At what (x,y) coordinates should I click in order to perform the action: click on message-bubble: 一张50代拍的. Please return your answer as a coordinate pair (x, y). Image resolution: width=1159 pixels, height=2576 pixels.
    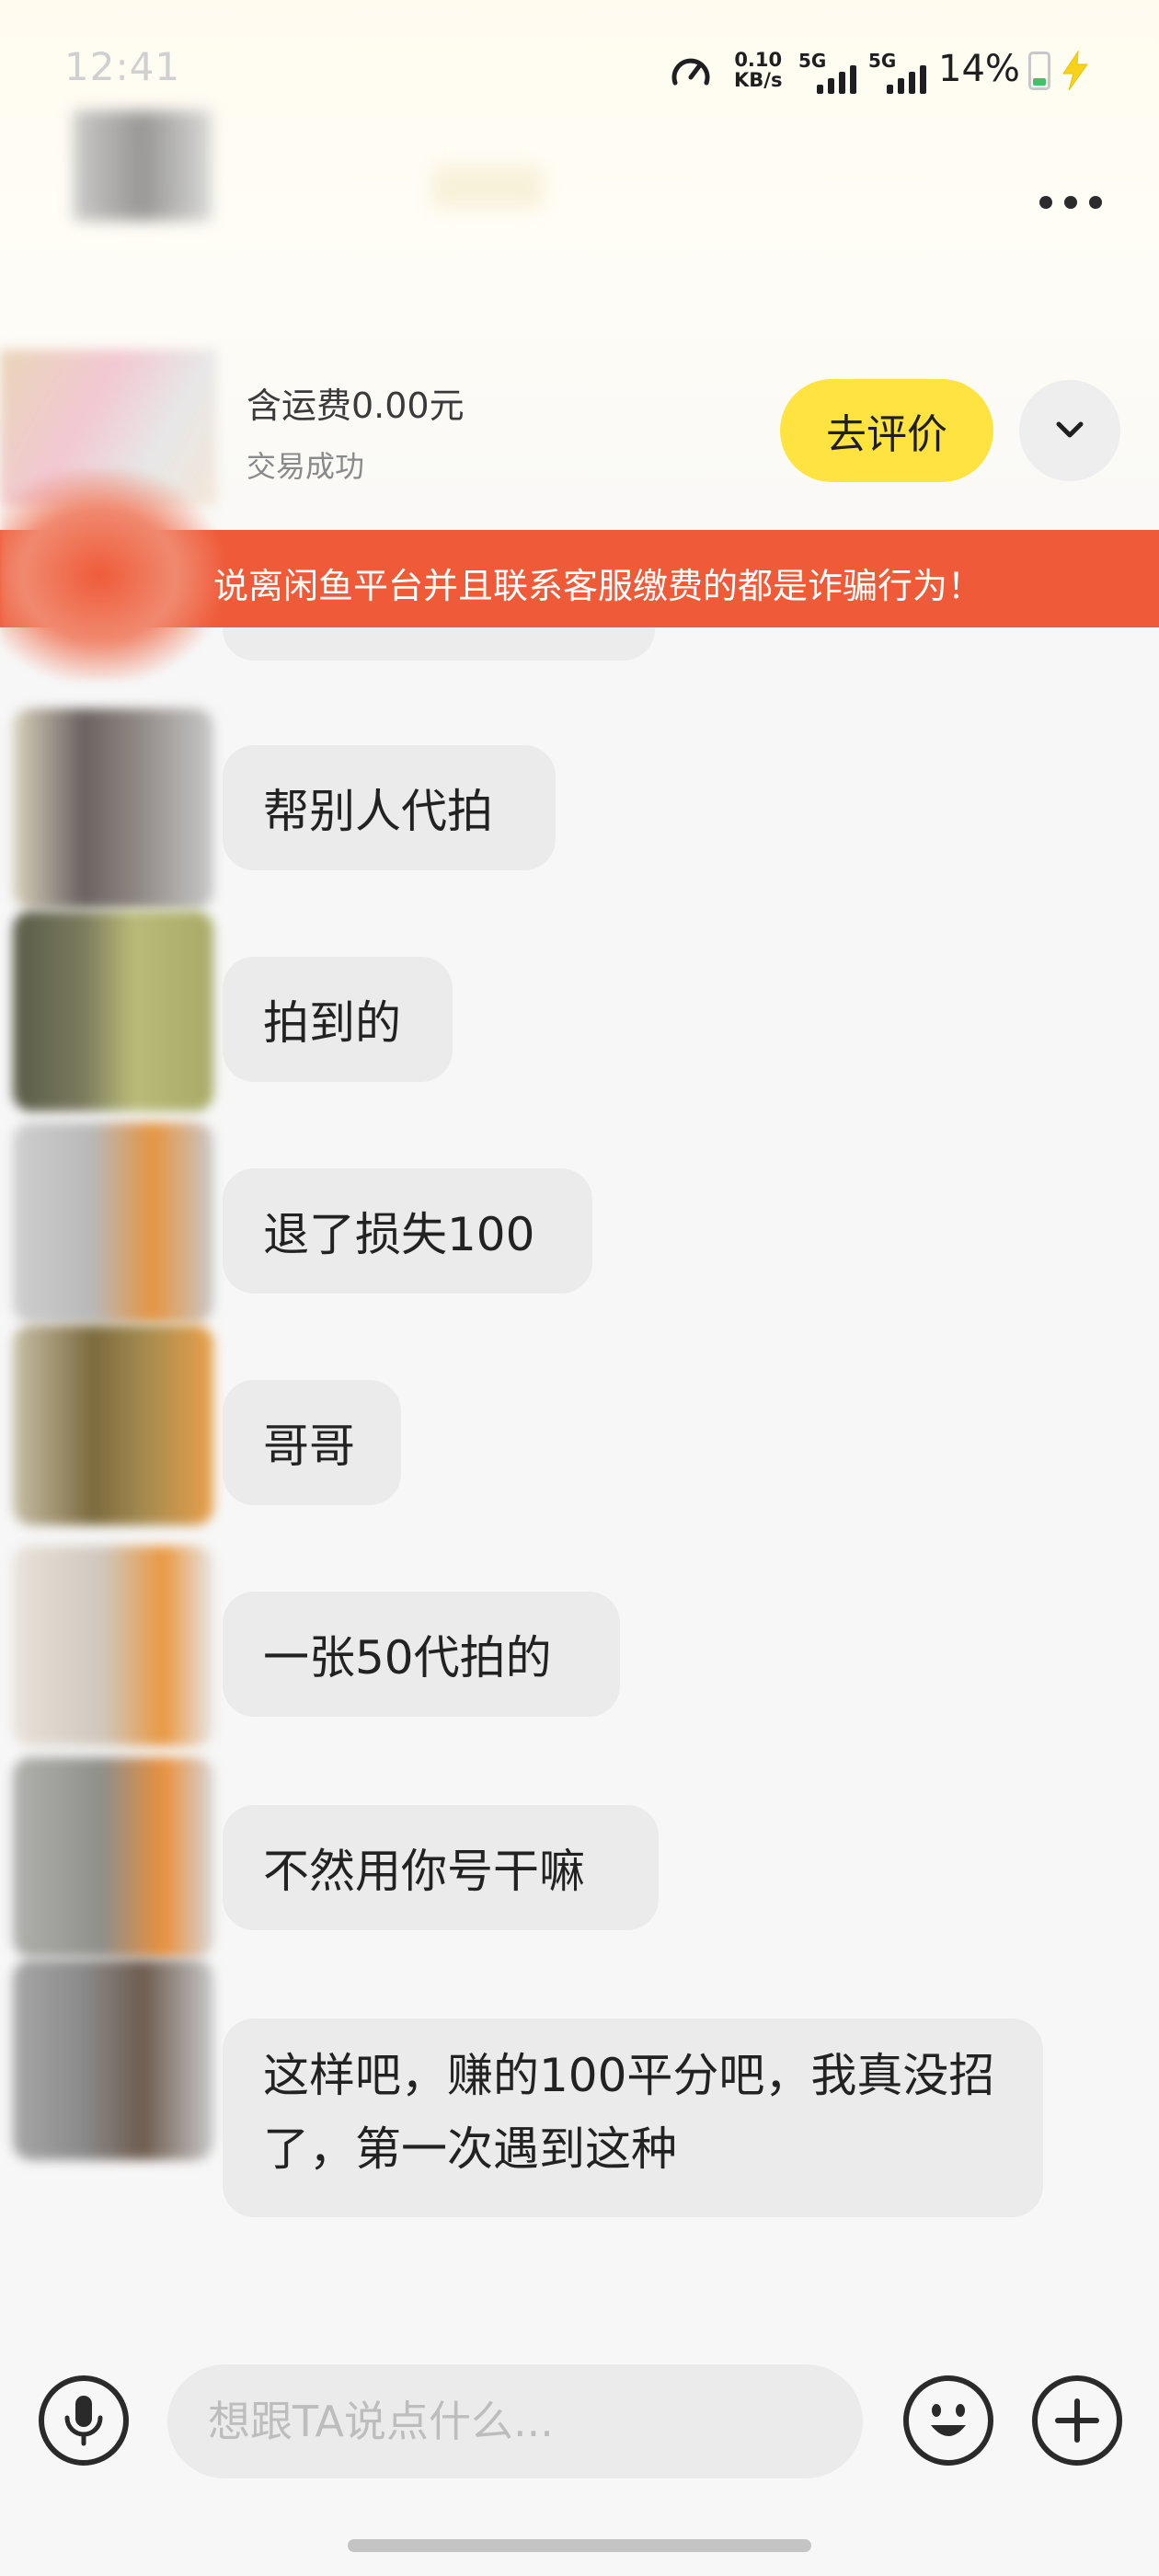
    Looking at the image, I should click on (421, 1654).